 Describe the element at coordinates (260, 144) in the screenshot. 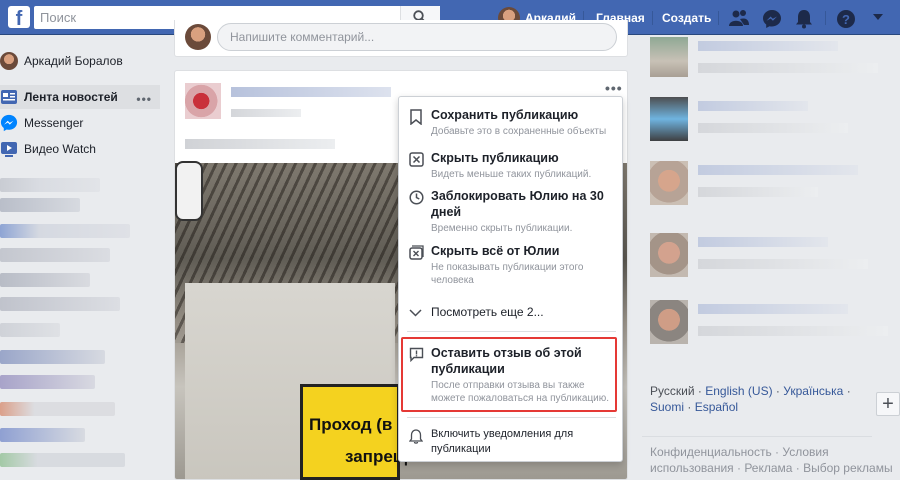

I see `blurred-post-text` at that location.